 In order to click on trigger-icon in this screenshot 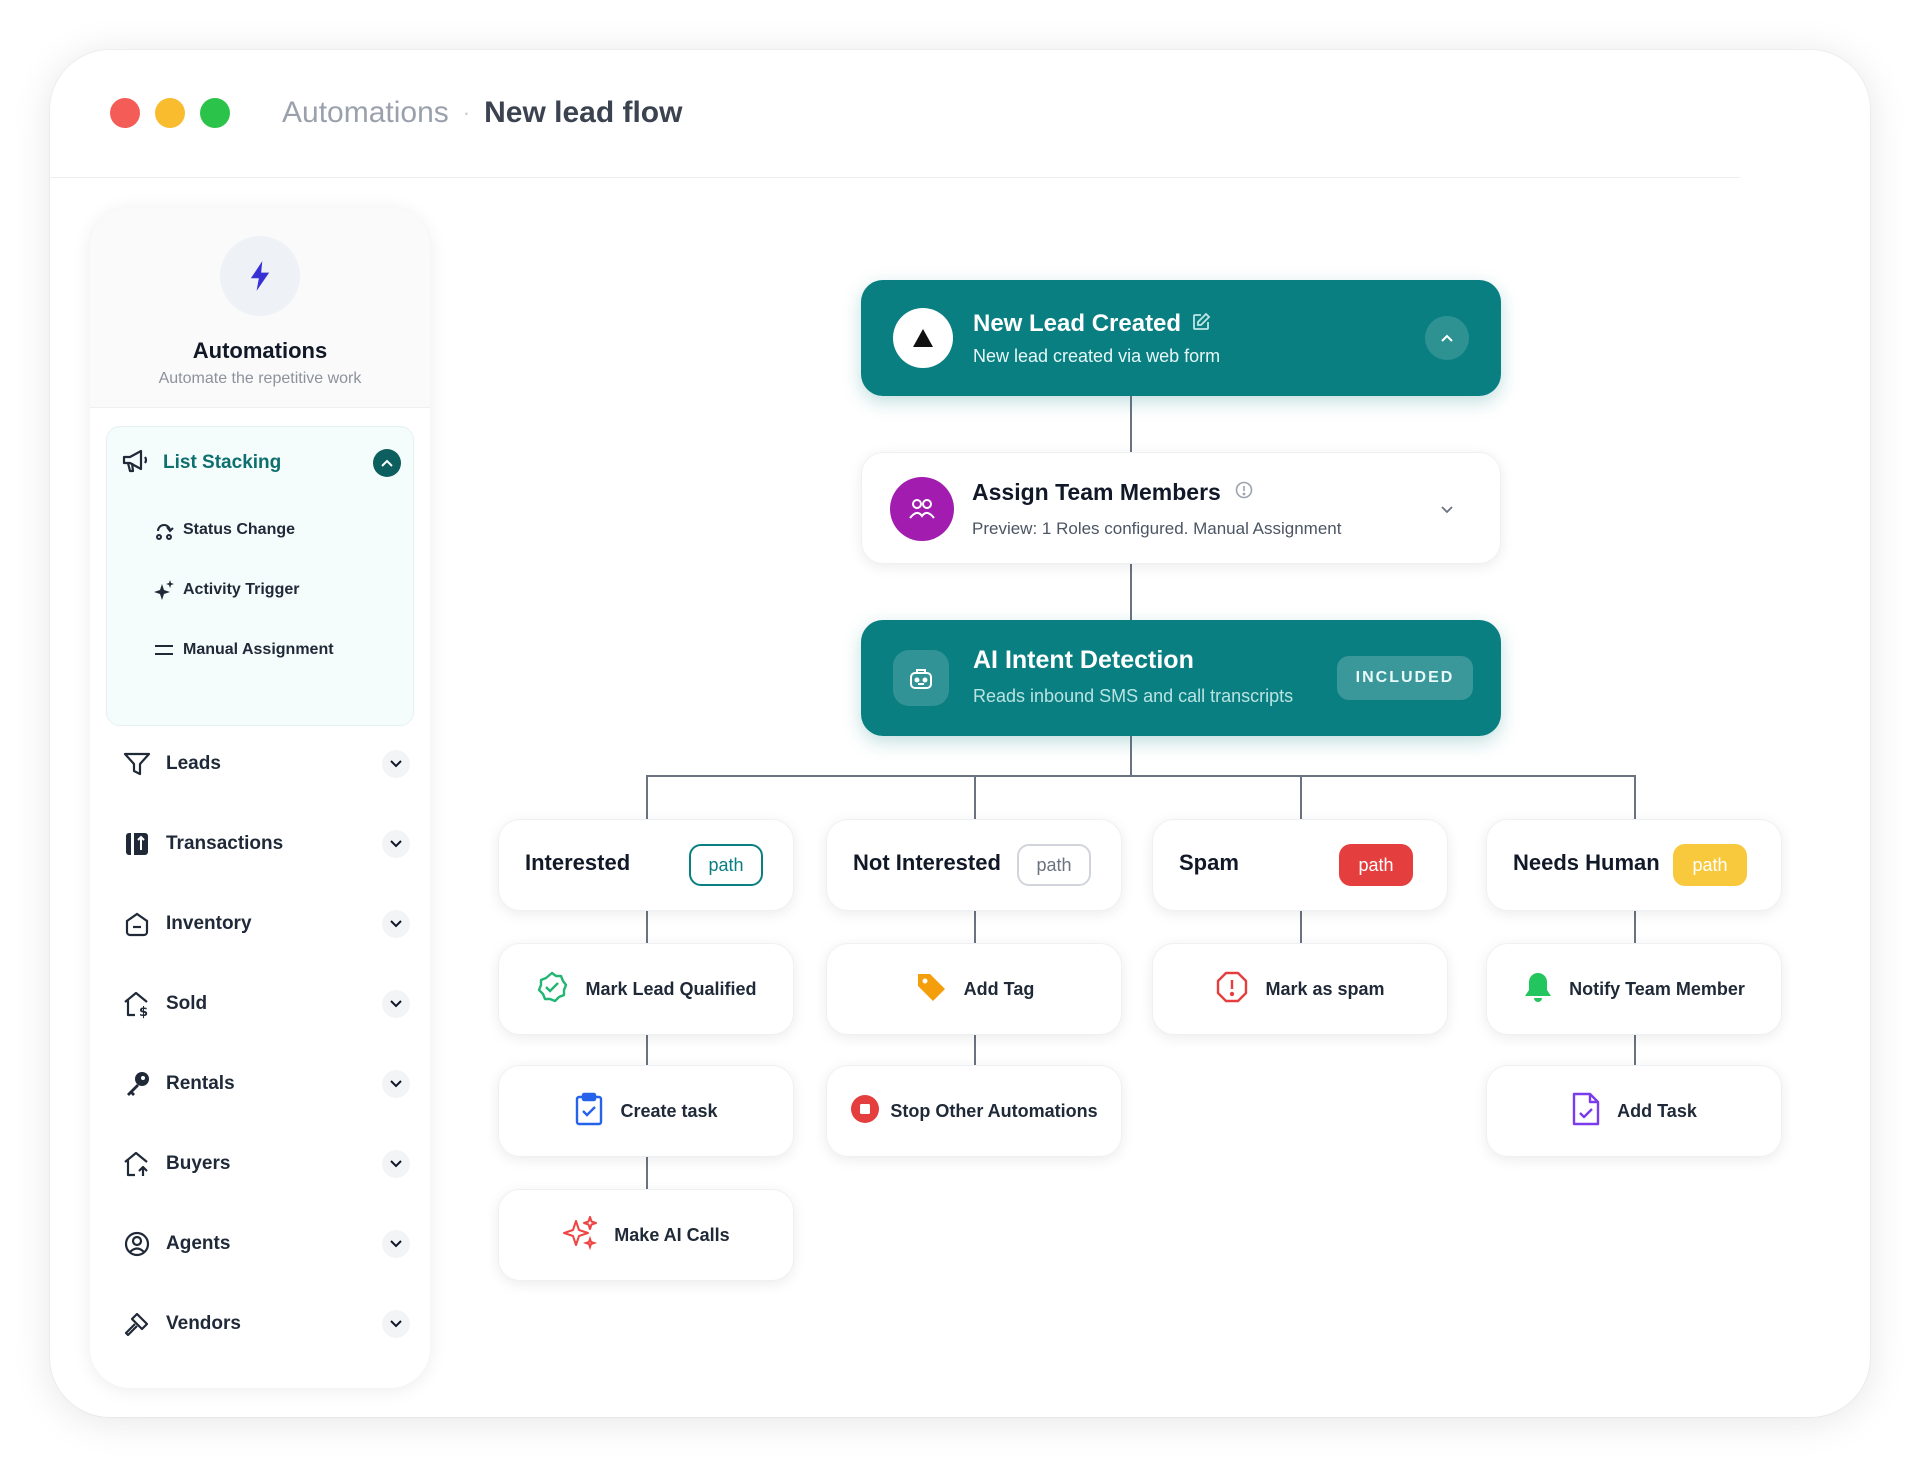, I will do `click(923, 338)`.